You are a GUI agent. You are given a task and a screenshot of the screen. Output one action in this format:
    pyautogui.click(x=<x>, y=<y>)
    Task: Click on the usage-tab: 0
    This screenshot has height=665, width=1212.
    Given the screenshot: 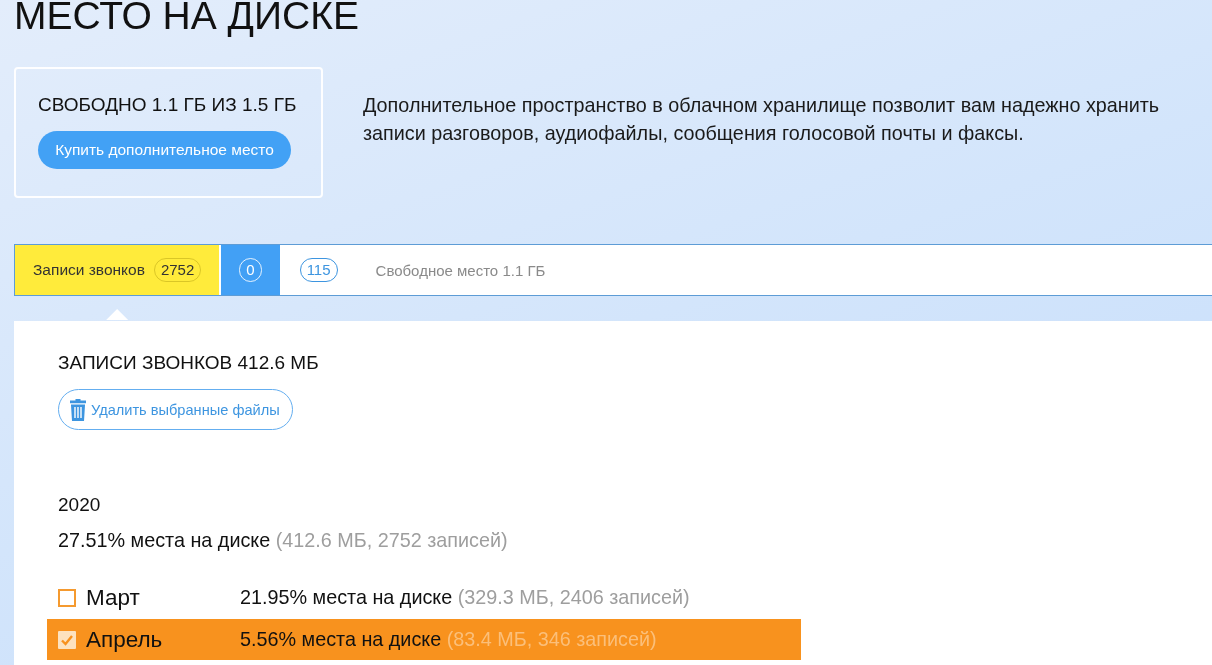 What is the action you would take?
    pyautogui.click(x=249, y=270)
    